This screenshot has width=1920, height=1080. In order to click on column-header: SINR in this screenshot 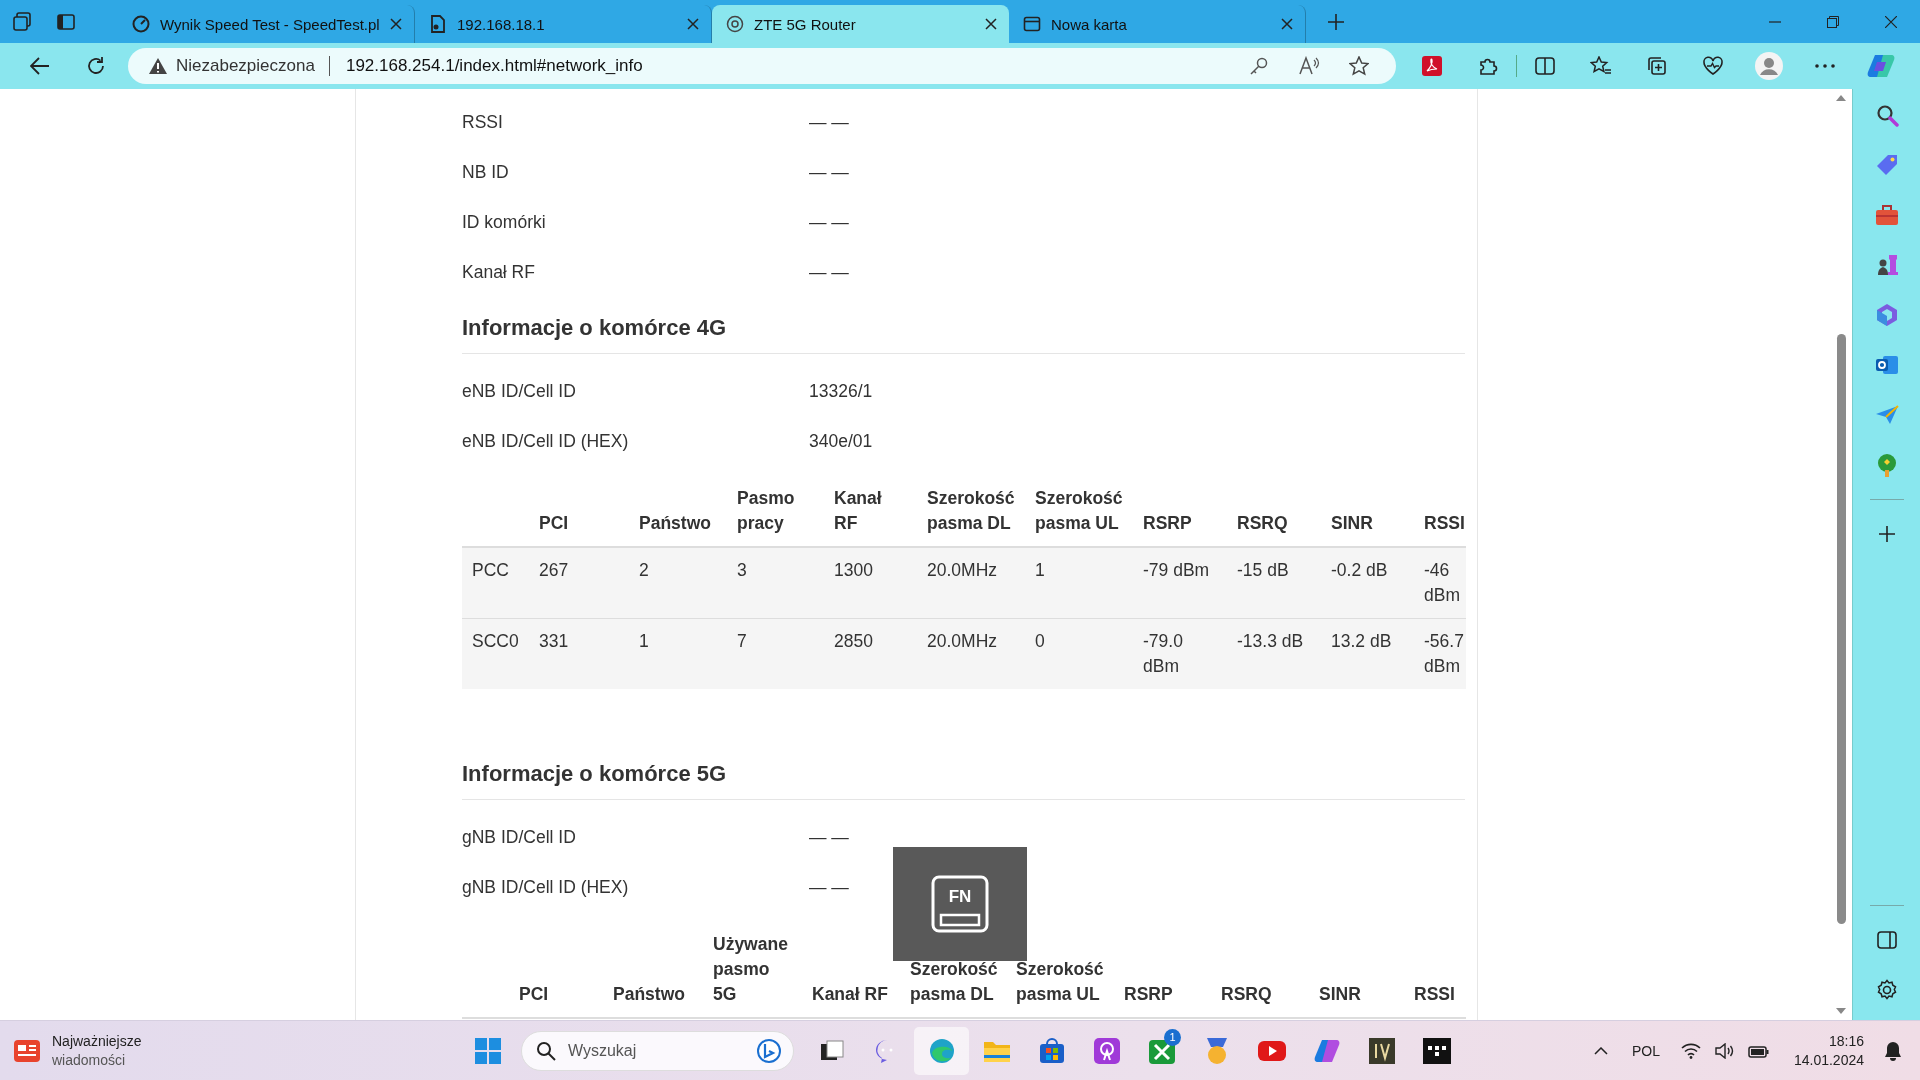, I will do `click(1356, 970)`.